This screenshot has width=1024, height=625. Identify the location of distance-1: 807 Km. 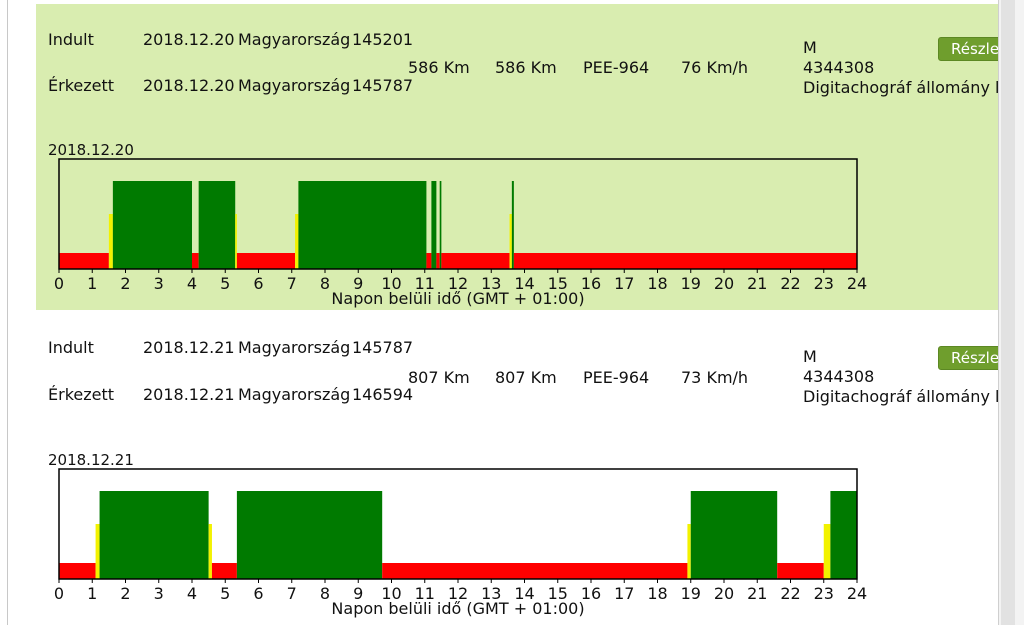
(439, 377).